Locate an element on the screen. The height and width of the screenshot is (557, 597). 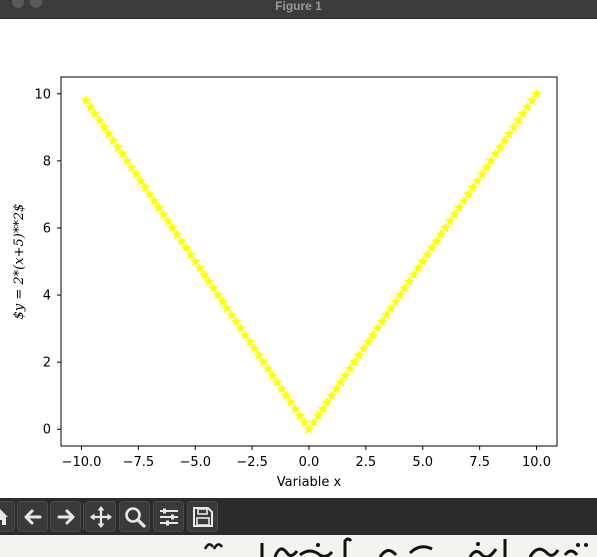
navigation-toolbar is located at coordinates (298, 516).